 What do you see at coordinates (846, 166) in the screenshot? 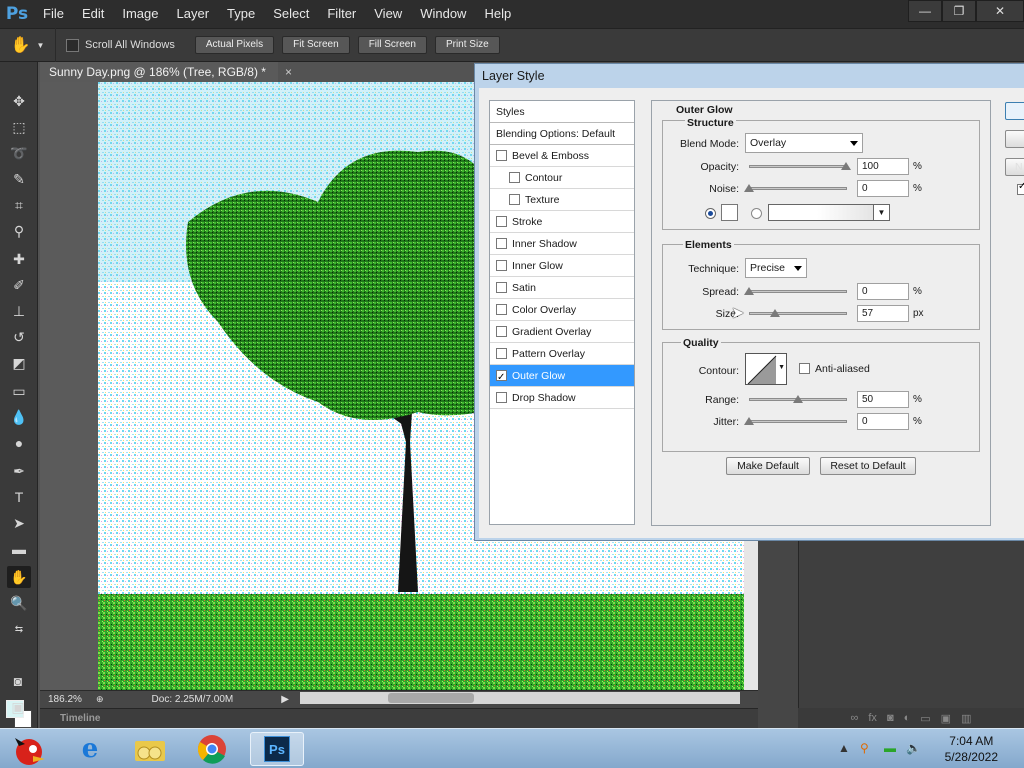
I see `opacity-slider-thumb` at bounding box center [846, 166].